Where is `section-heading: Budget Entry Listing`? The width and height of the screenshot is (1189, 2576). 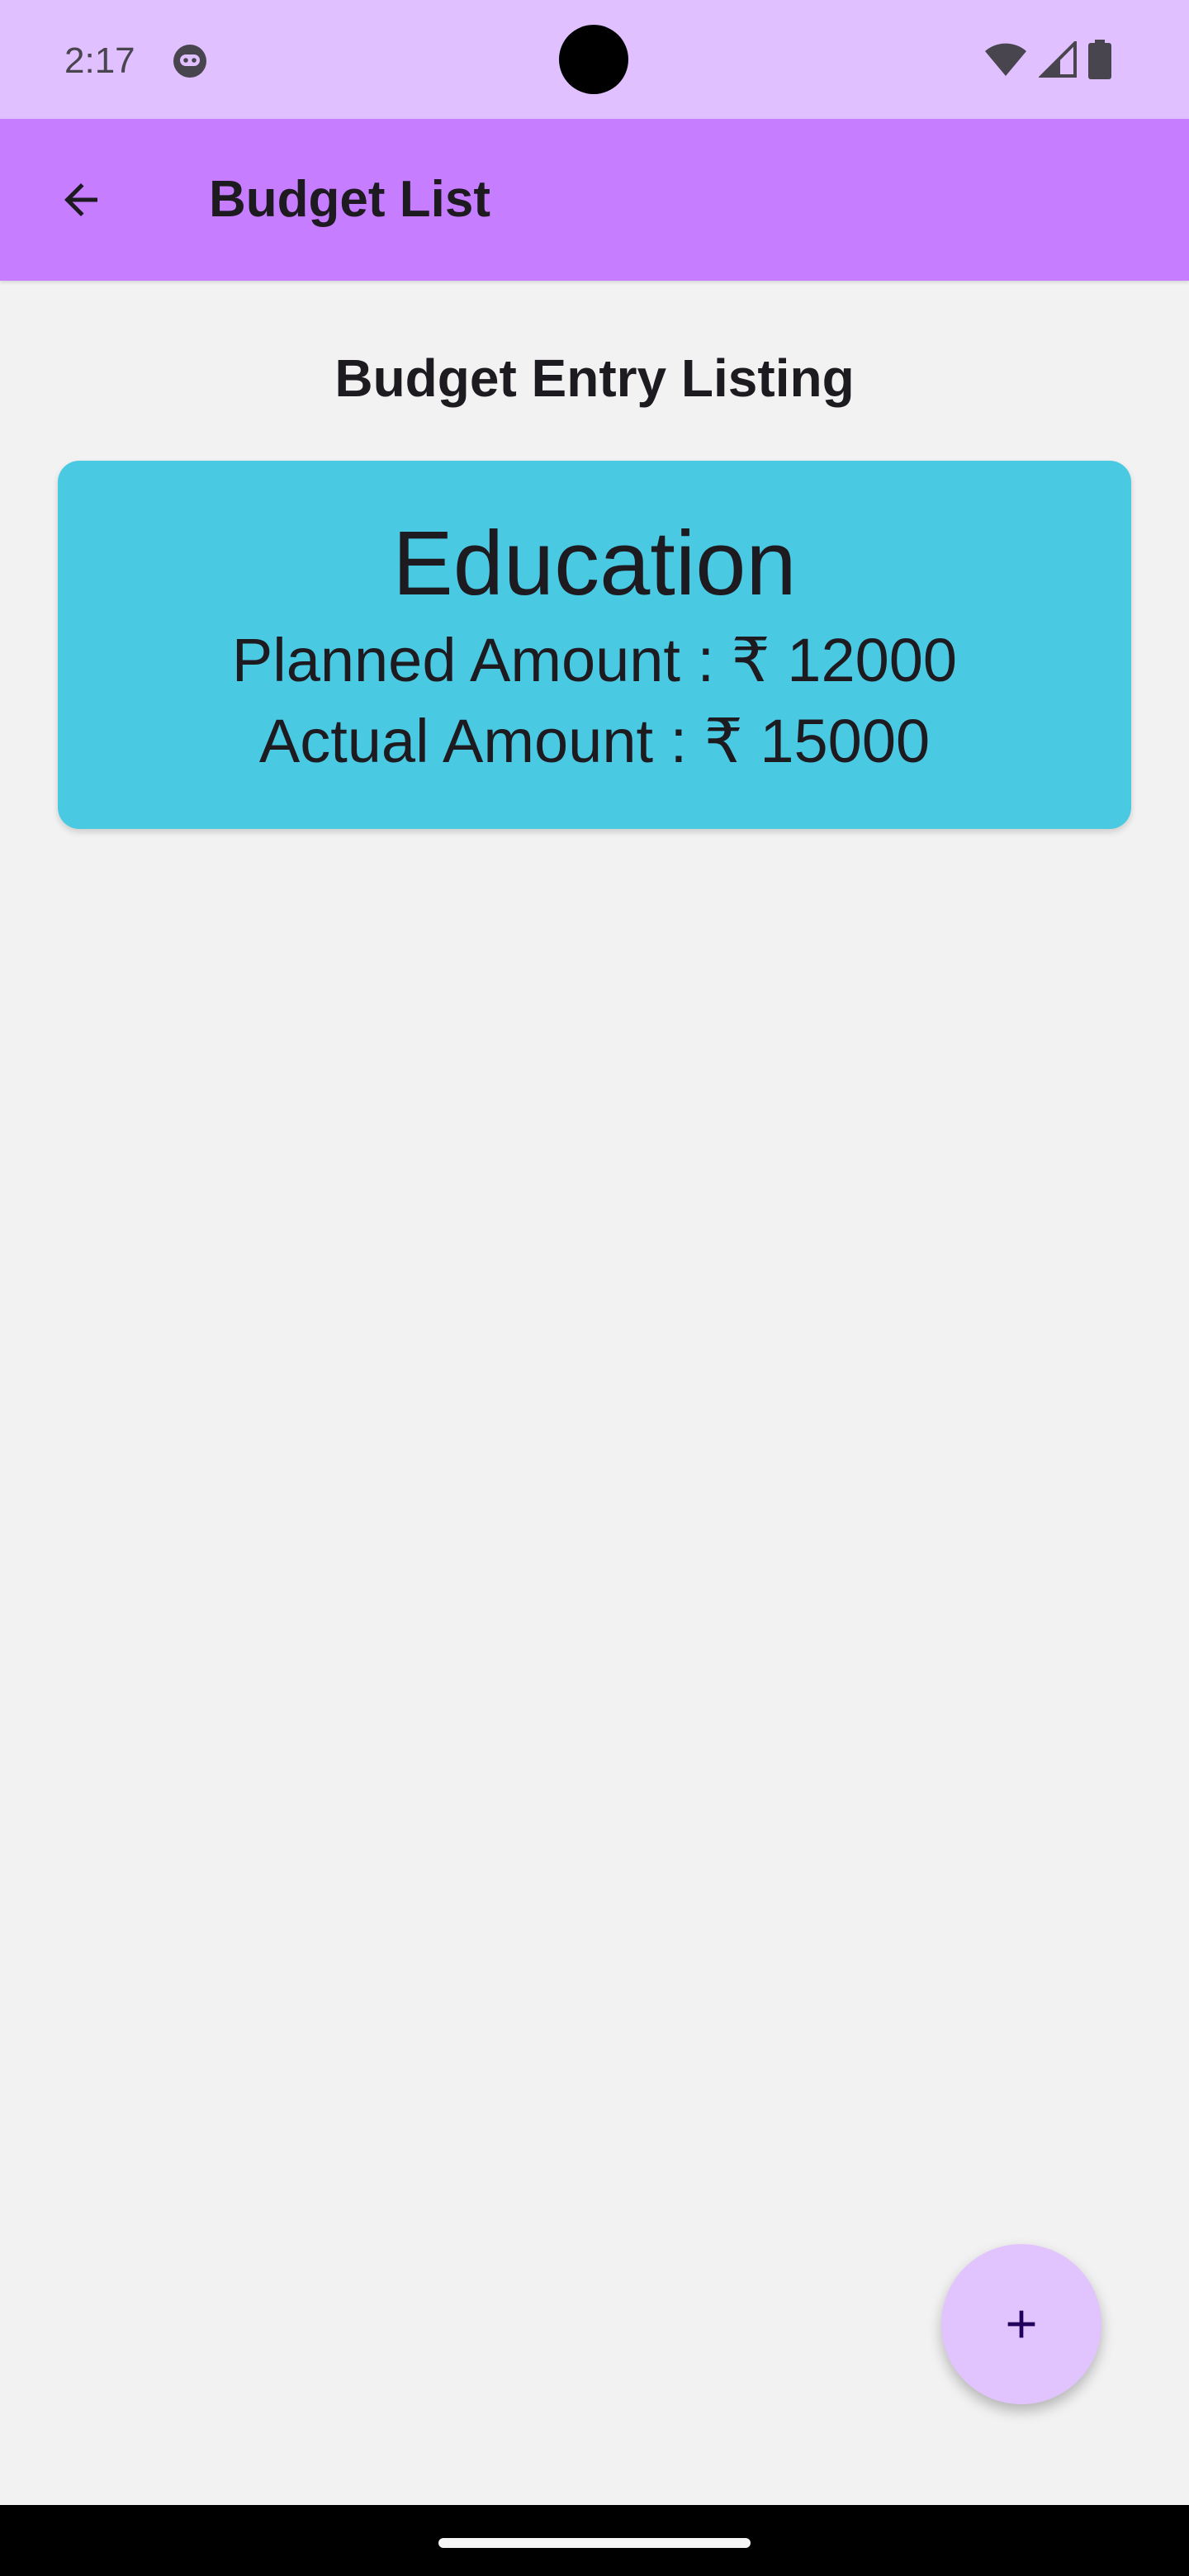
section-heading: Budget Entry Listing is located at coordinates (594, 378).